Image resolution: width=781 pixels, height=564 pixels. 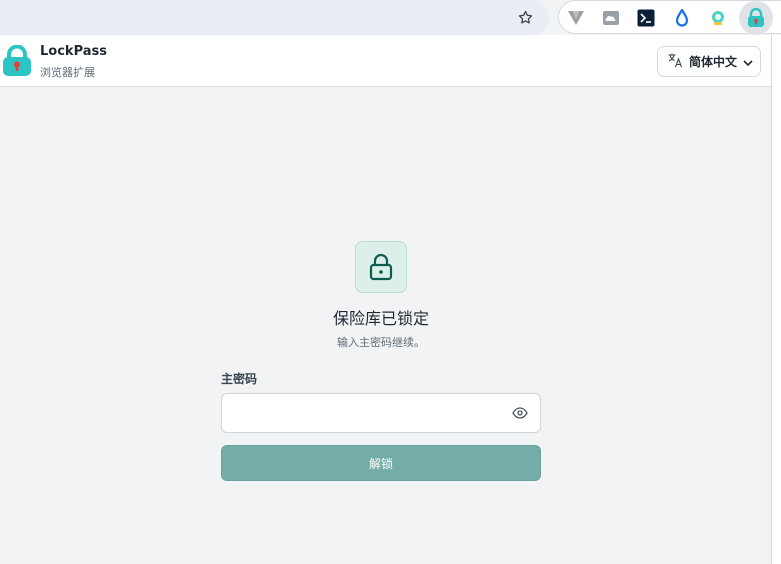 I want to click on v-extension-icon, so click(x=576, y=18).